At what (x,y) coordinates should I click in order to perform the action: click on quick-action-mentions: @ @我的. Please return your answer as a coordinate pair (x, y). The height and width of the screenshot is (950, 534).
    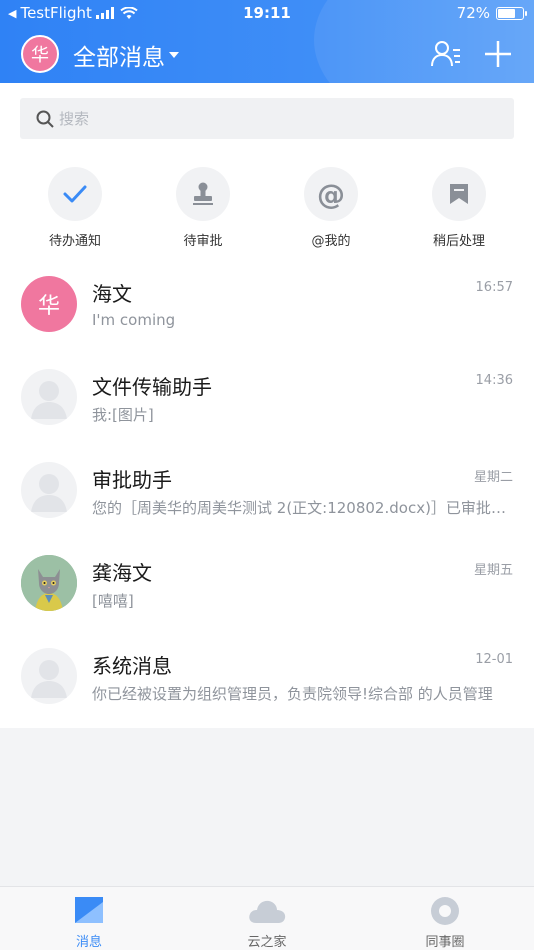
    Looking at the image, I should click on (331, 208).